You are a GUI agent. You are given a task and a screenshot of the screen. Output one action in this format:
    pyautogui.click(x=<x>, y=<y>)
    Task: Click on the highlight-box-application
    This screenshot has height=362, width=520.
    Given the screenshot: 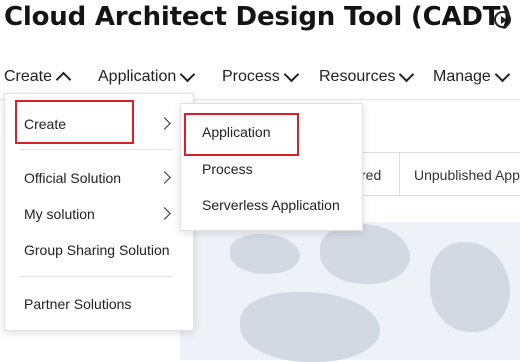 What is the action you would take?
    pyautogui.click(x=241, y=134)
    